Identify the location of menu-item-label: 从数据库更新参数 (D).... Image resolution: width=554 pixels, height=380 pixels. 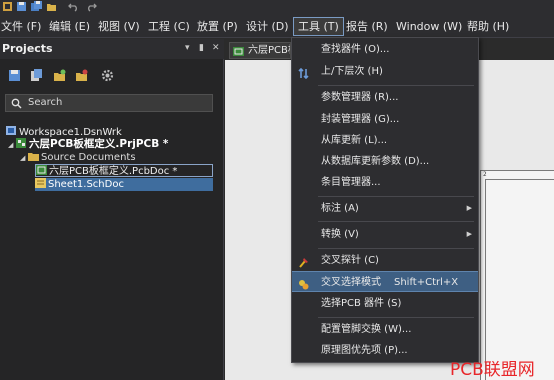
(375, 161).